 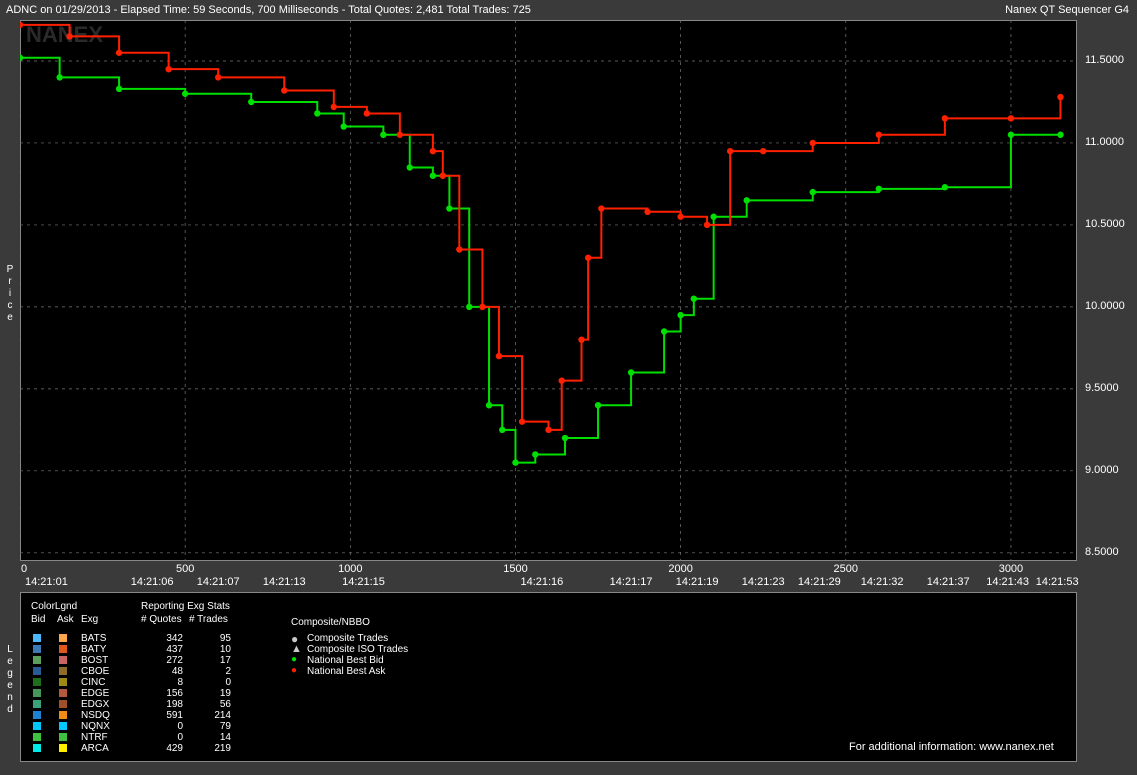 I want to click on time-tick-label: 14:21:29, so click(x=819, y=582).